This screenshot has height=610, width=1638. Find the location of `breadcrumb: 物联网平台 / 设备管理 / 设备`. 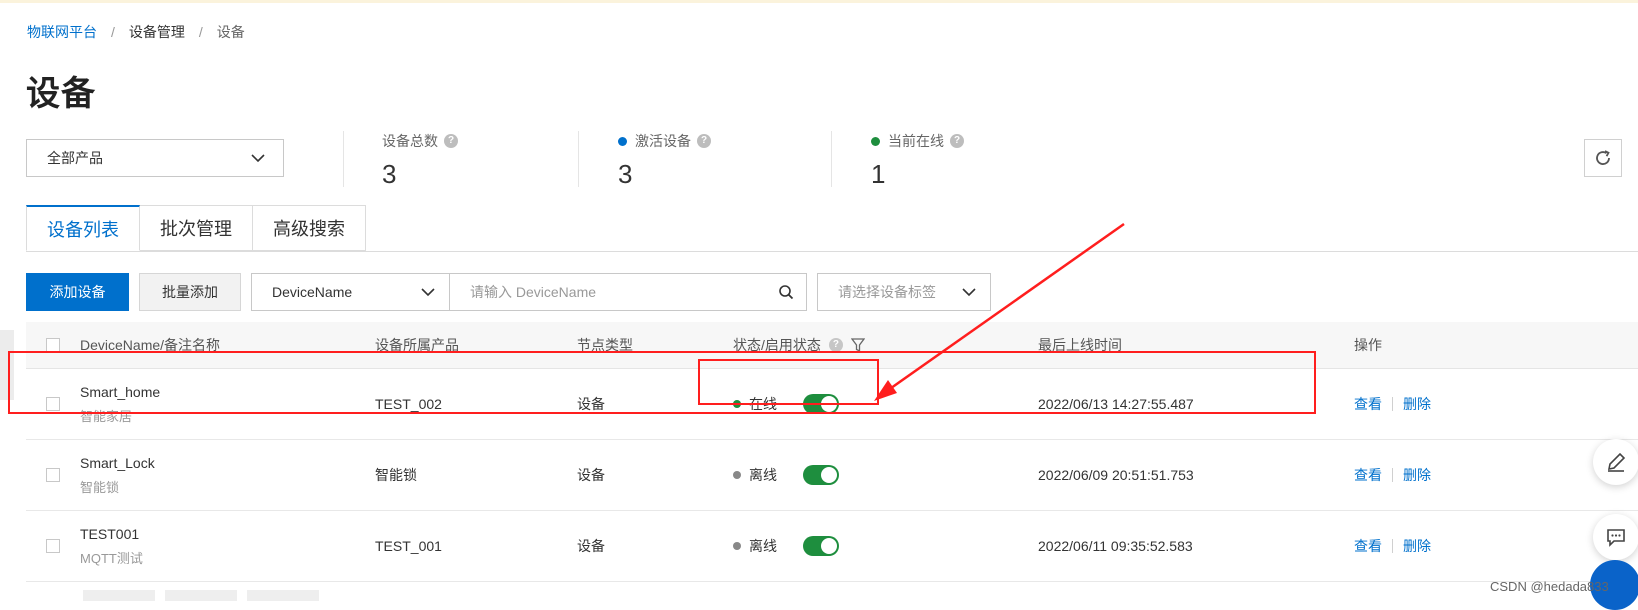

breadcrumb: 物联网平台 / 设备管理 / 设备 is located at coordinates (136, 32).